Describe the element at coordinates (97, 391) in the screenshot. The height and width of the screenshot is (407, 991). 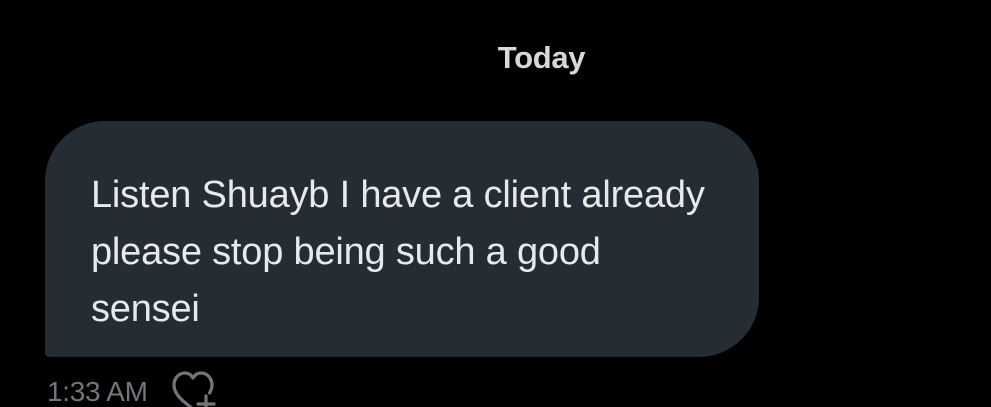
I see `message-timestamp: 1:33 AM` at that location.